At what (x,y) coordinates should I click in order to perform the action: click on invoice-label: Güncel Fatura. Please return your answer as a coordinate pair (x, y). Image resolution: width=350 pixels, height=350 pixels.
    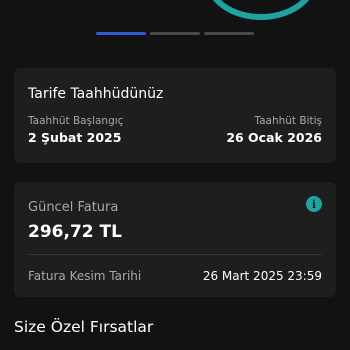
    Looking at the image, I should click on (73, 207).